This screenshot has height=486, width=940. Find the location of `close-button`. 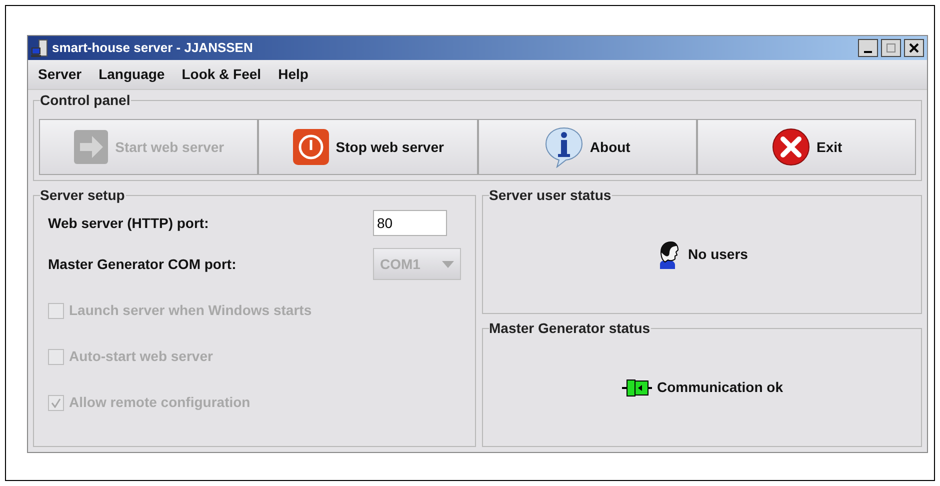

close-button is located at coordinates (914, 48).